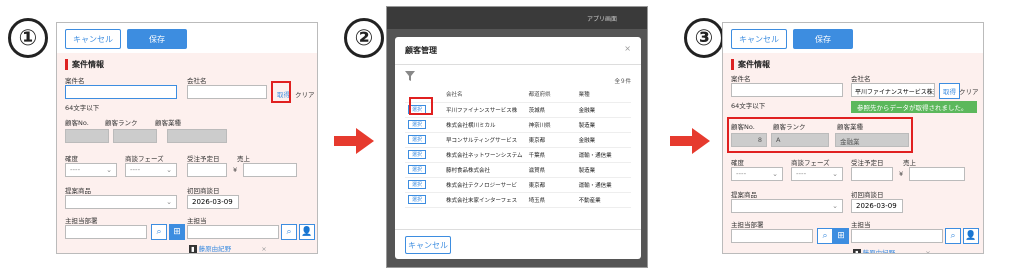 This screenshot has width=1024, height=276. What do you see at coordinates (410, 76) in the screenshot?
I see `filter-icon` at bounding box center [410, 76].